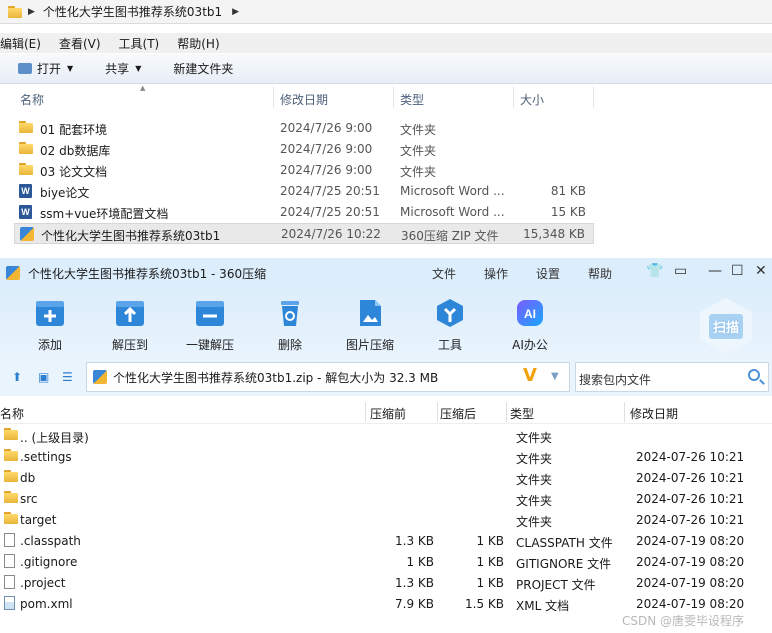  I want to click on menu-help: 帮助(H), so click(198, 43).